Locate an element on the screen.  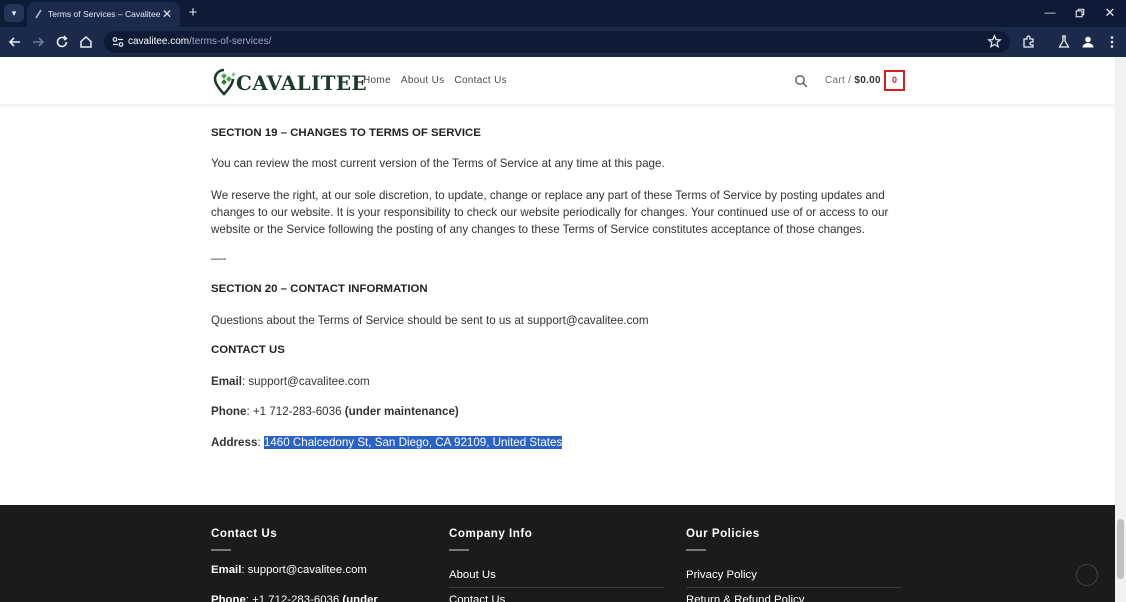
footer-phone-note: (under is located at coordinates (360, 598).